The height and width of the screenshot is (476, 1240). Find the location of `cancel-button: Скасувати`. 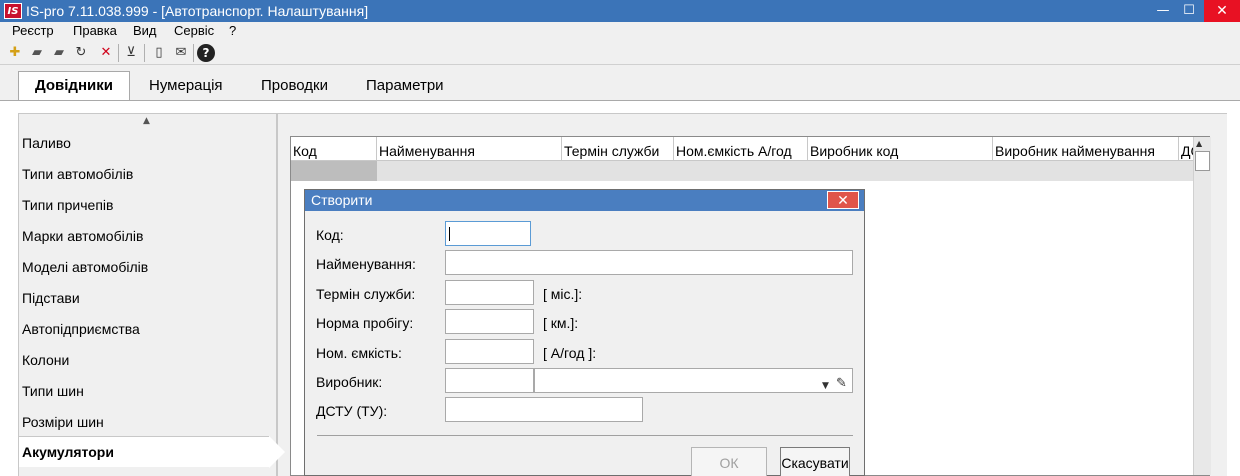

cancel-button: Скасувати is located at coordinates (815, 461).